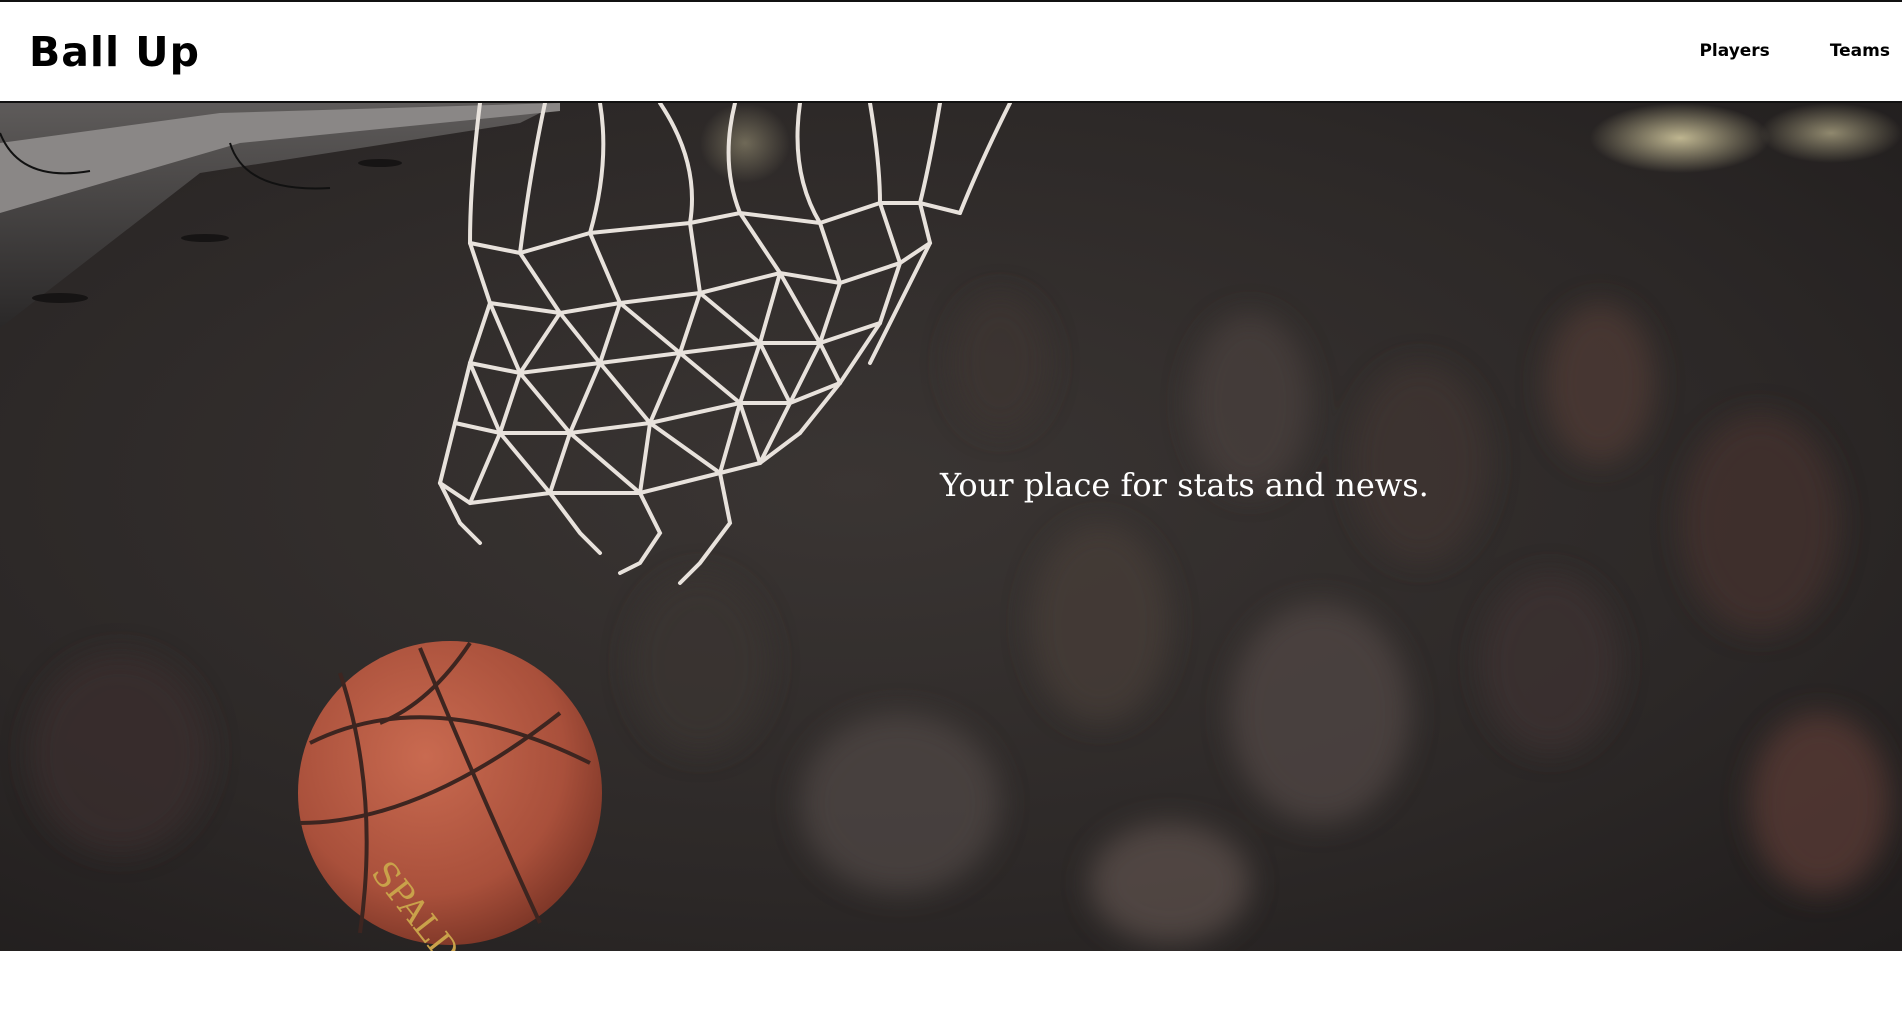 The image size is (1902, 1022). I want to click on main-nav: Players Teams, so click(1794, 51).